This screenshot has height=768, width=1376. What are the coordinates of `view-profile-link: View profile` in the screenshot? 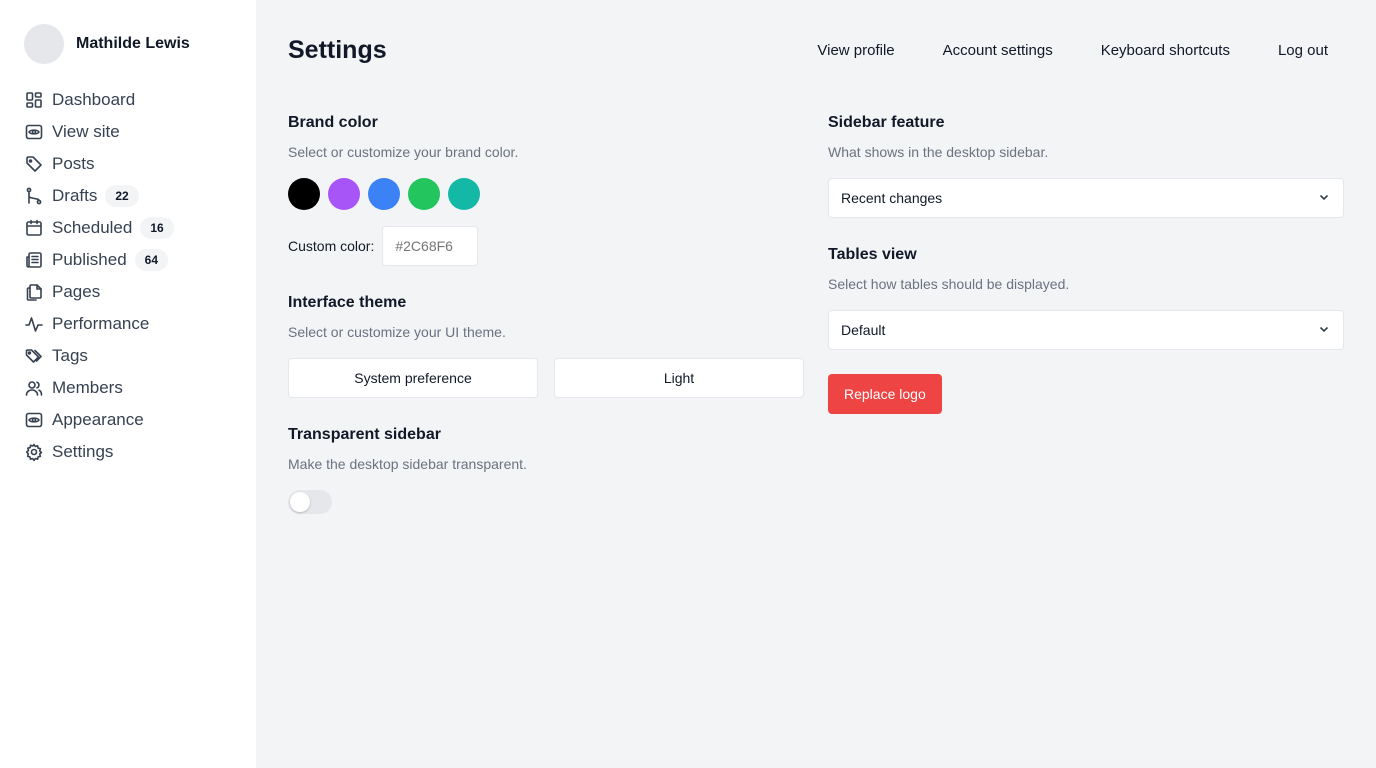 It's located at (855, 50).